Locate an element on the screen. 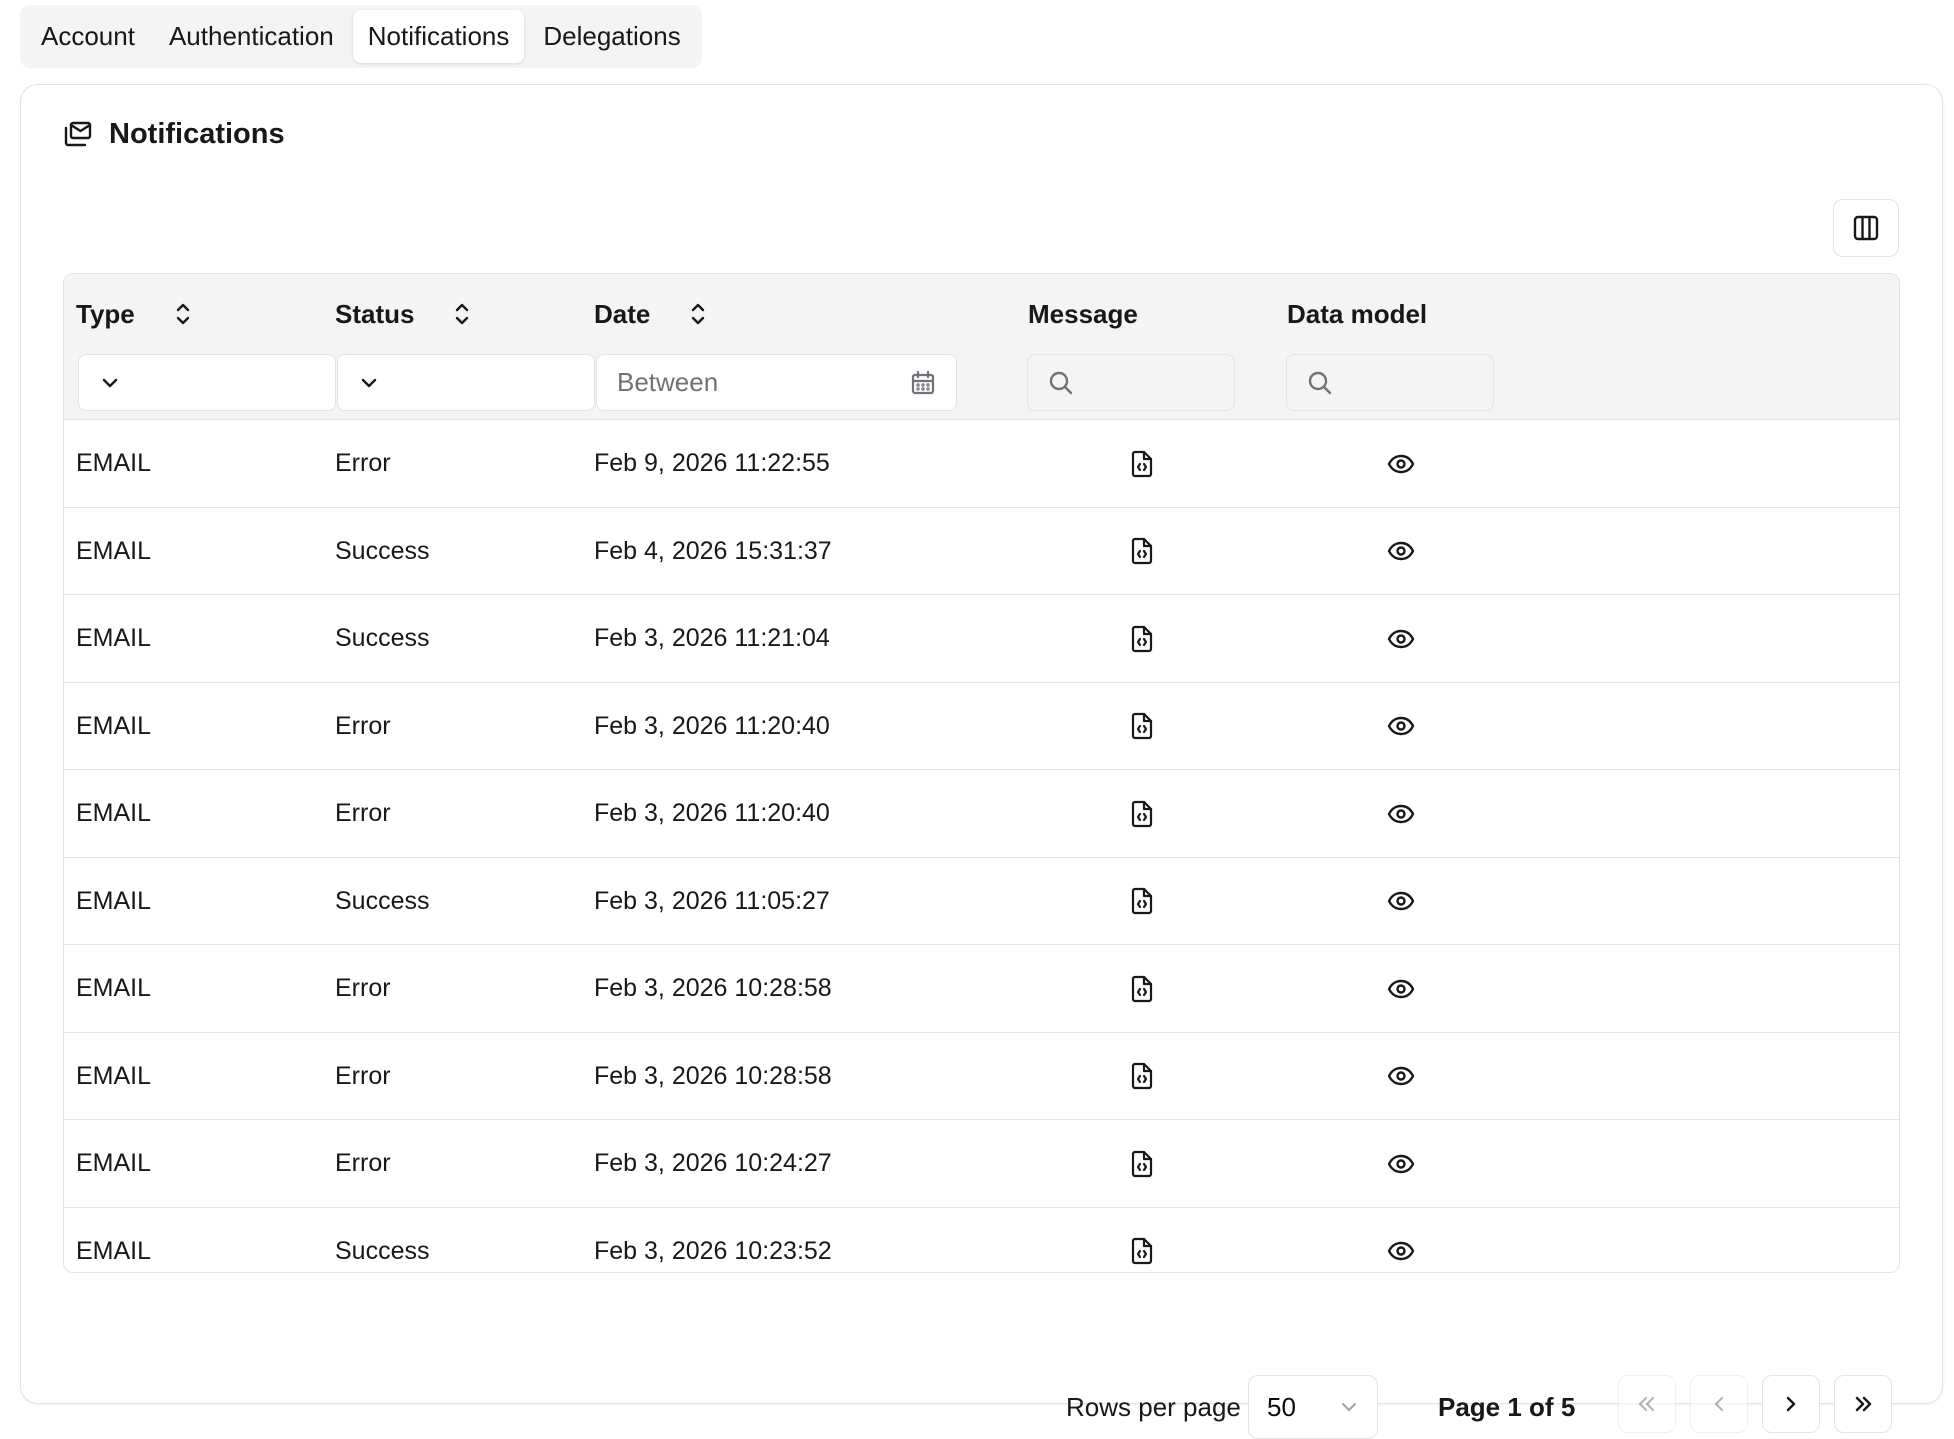  date-range-placeholder: Between is located at coordinates (668, 382).